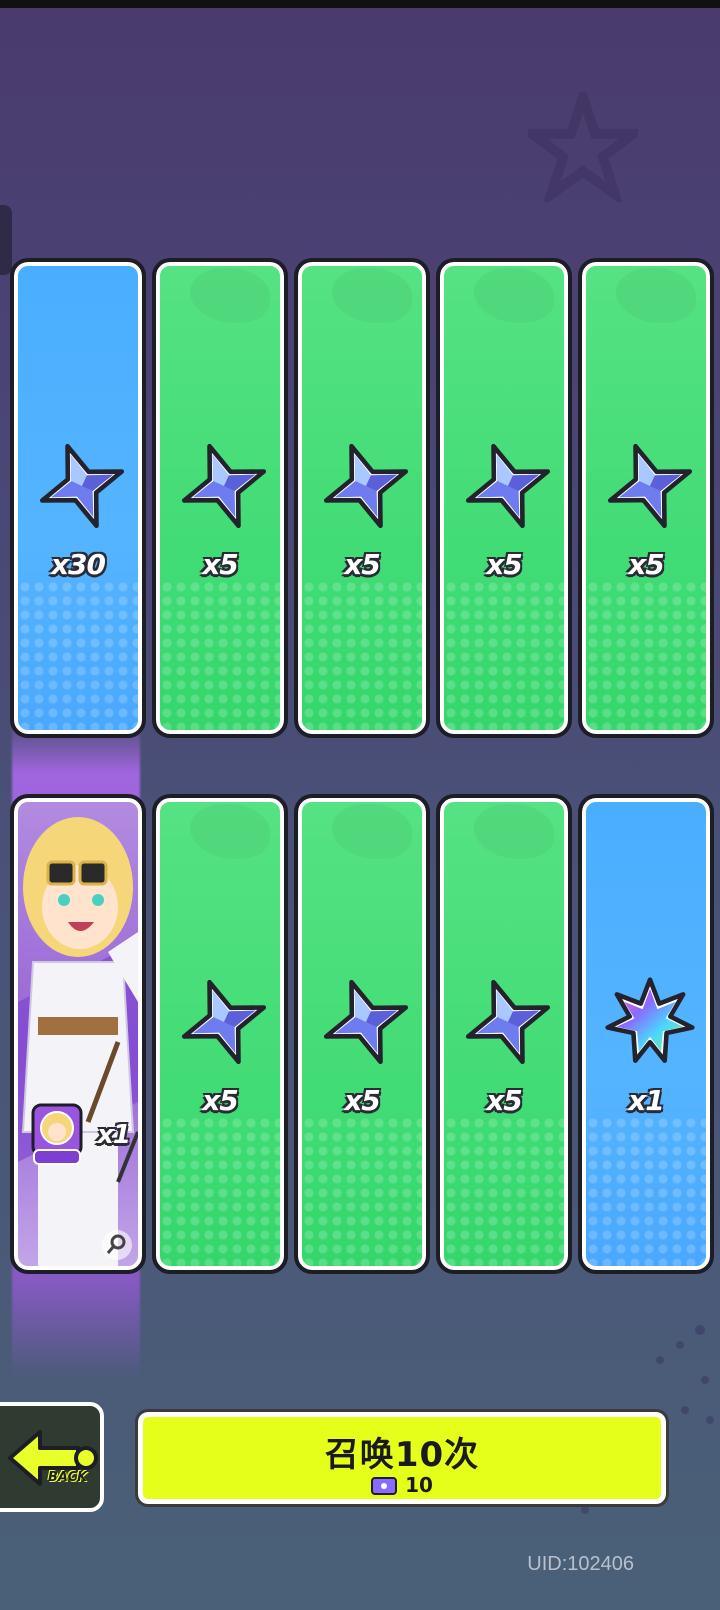 This screenshot has width=720, height=1610. What do you see at coordinates (384, 1486) in the screenshot?
I see `ticket-icon` at bounding box center [384, 1486].